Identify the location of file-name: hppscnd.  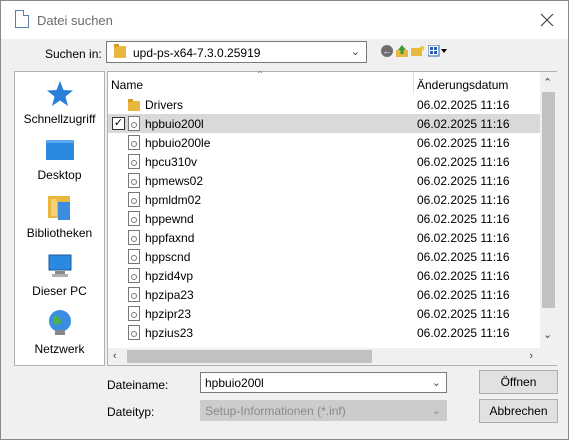
(168, 257).